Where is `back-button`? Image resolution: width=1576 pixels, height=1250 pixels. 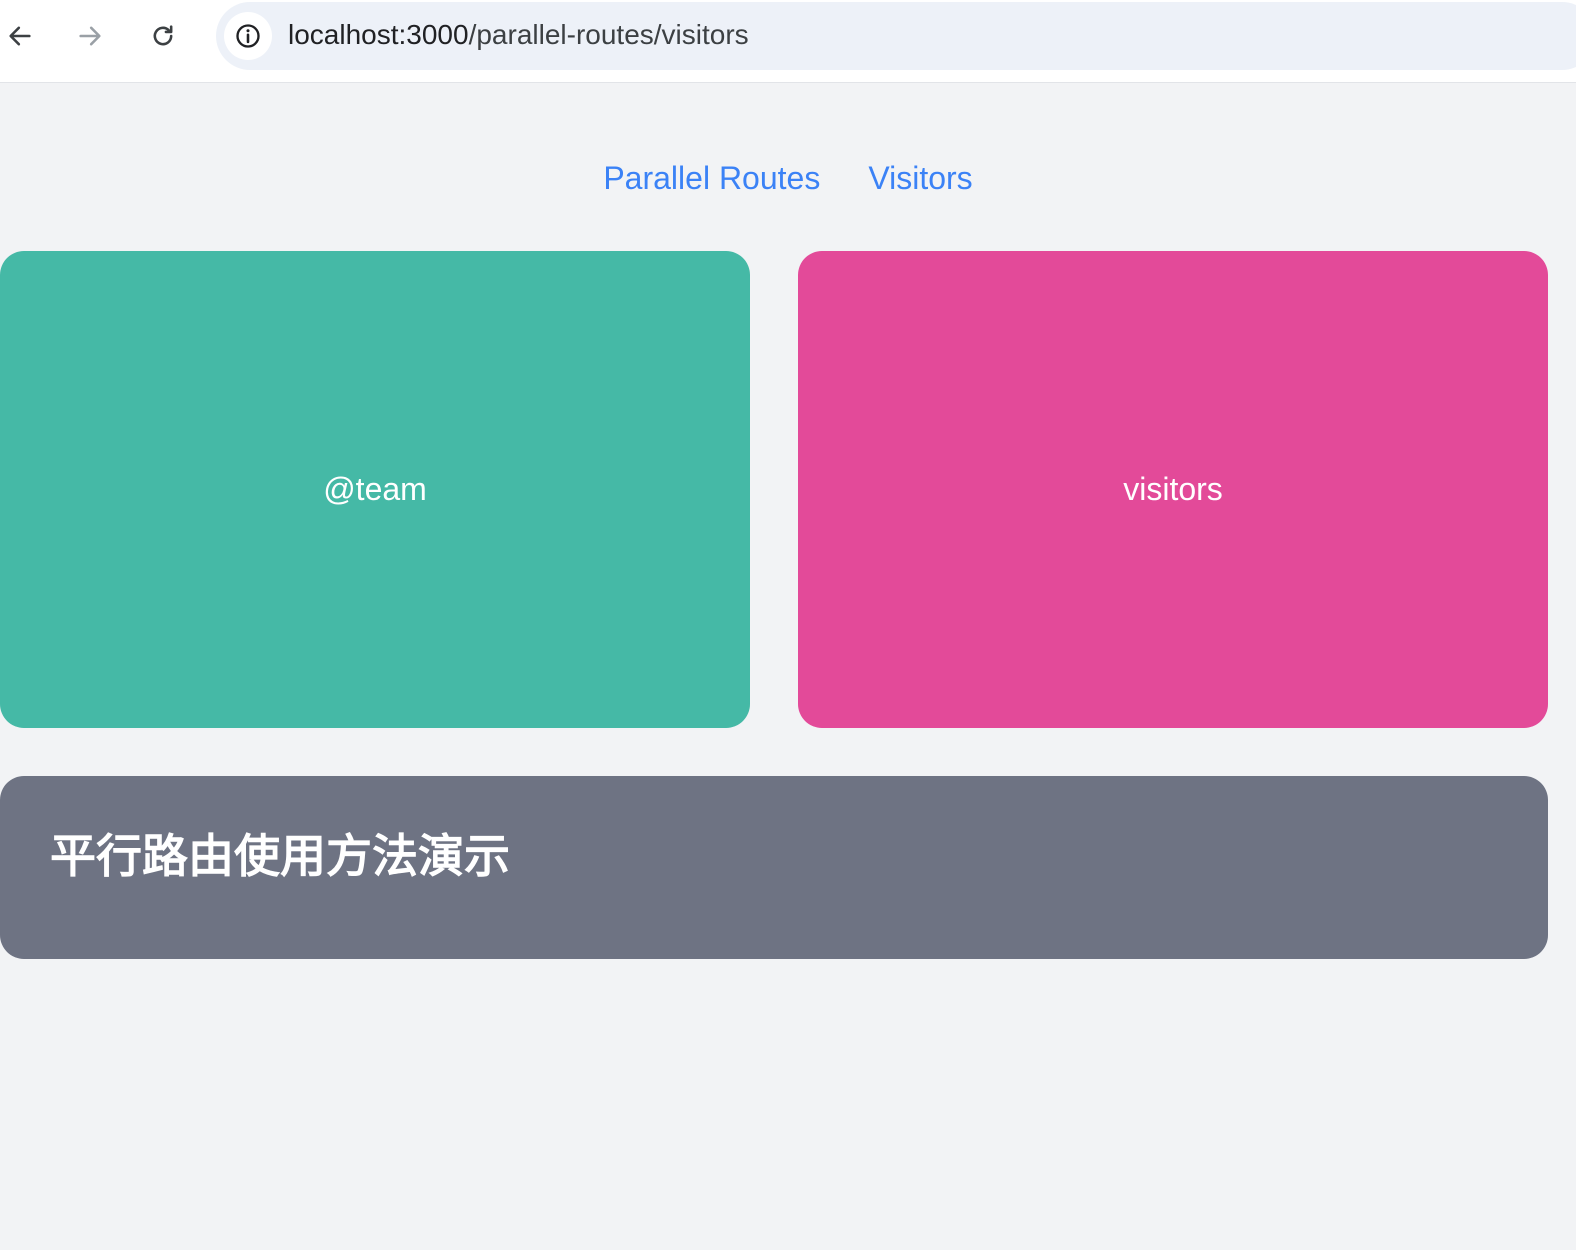 back-button is located at coordinates (21, 36).